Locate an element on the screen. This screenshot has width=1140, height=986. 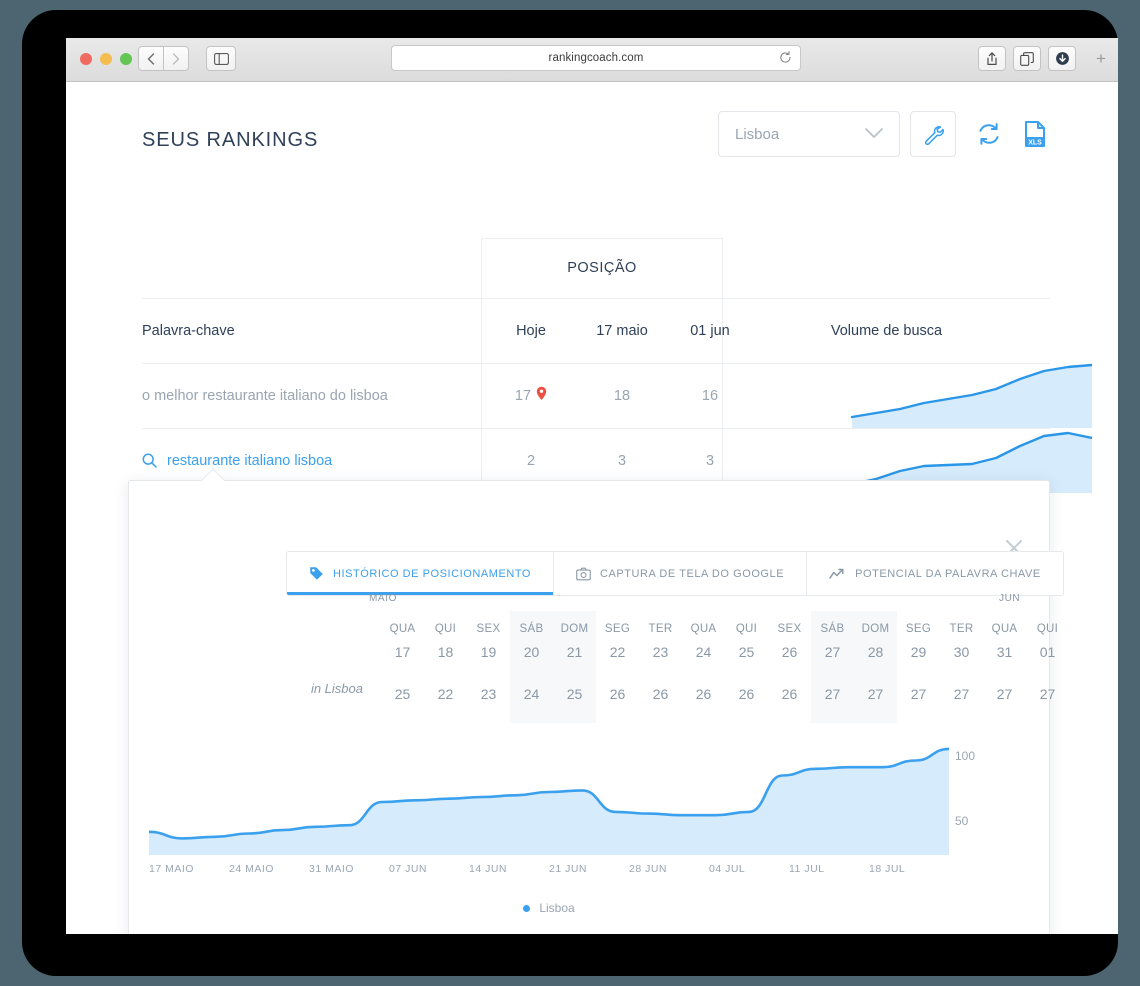
calendar-day-column: SEX 19 23 is located at coordinates (488, 667).